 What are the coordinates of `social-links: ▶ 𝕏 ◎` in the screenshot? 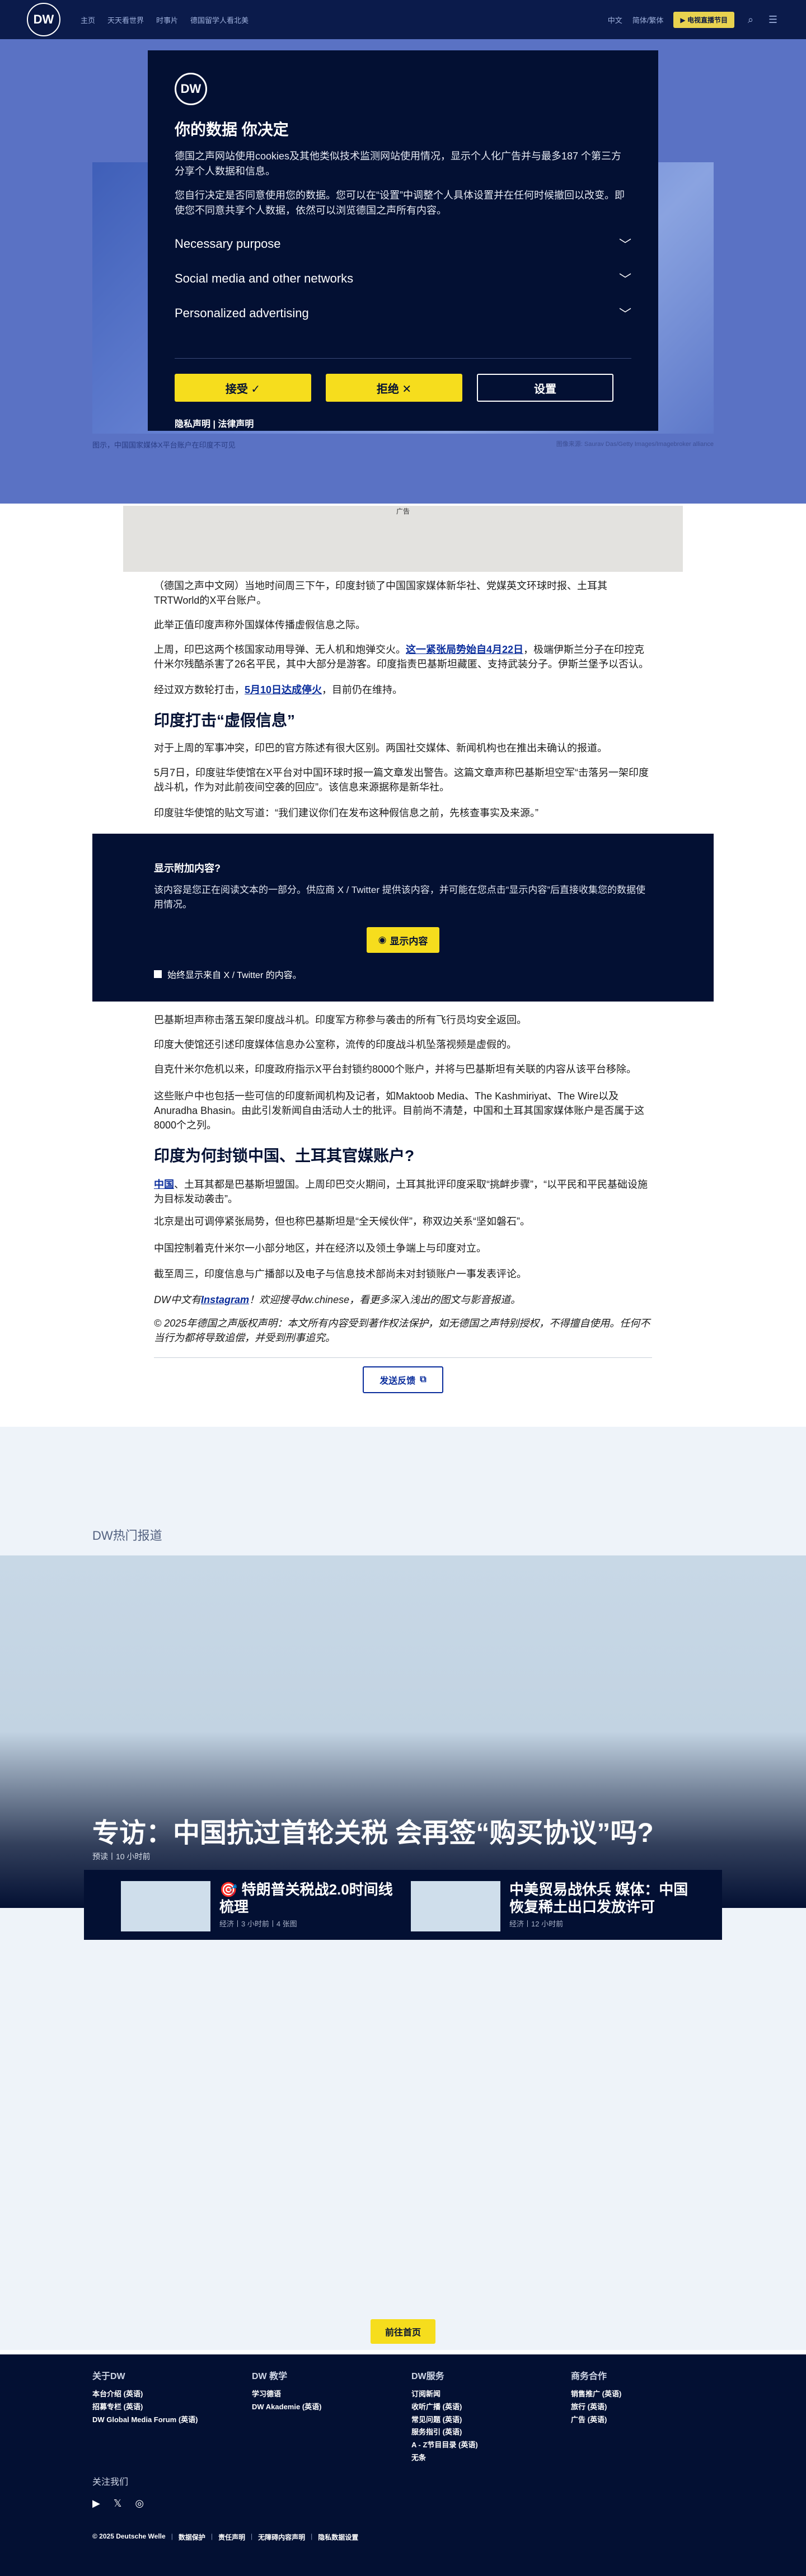 It's located at (118, 2503).